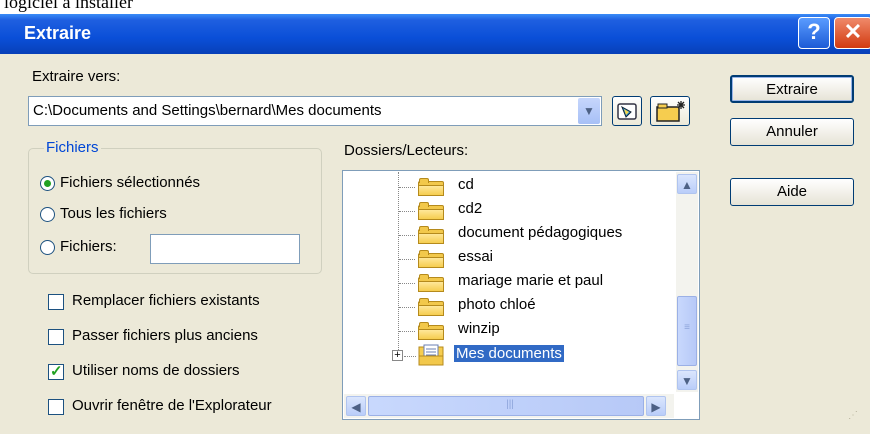 This screenshot has width=870, height=434. Describe the element at coordinates (510, 404) in the screenshot. I see `grip-icon: |||` at that location.